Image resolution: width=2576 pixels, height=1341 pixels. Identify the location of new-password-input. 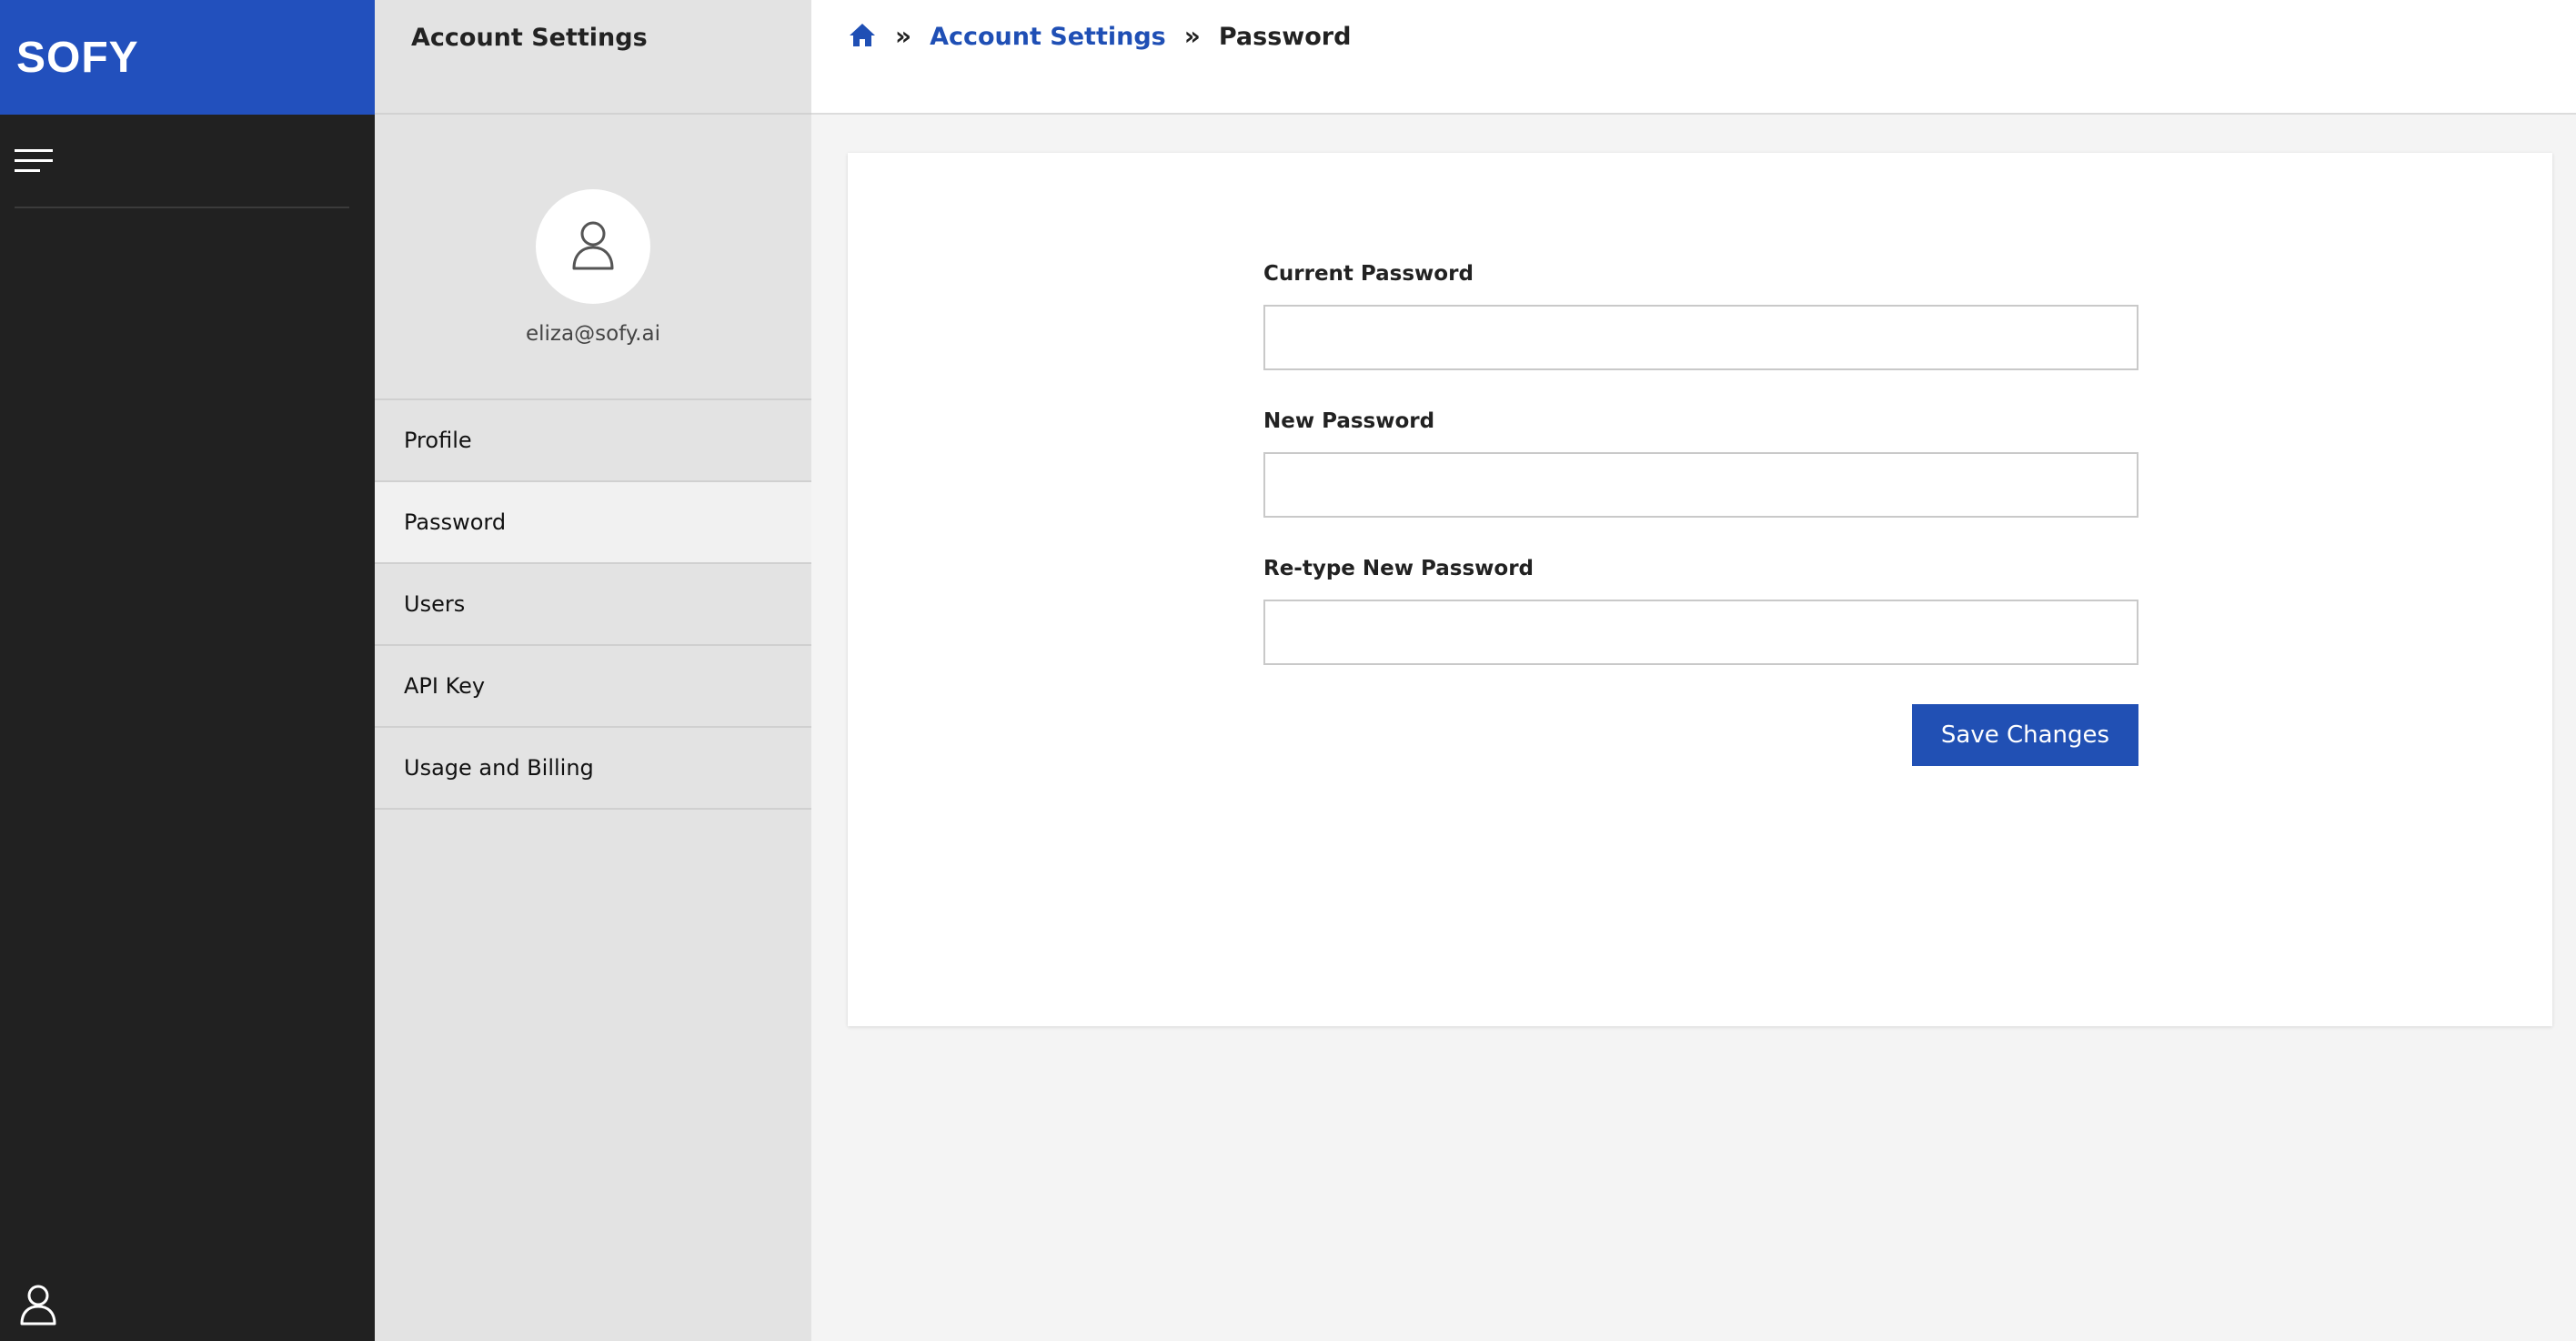
(1700, 485).